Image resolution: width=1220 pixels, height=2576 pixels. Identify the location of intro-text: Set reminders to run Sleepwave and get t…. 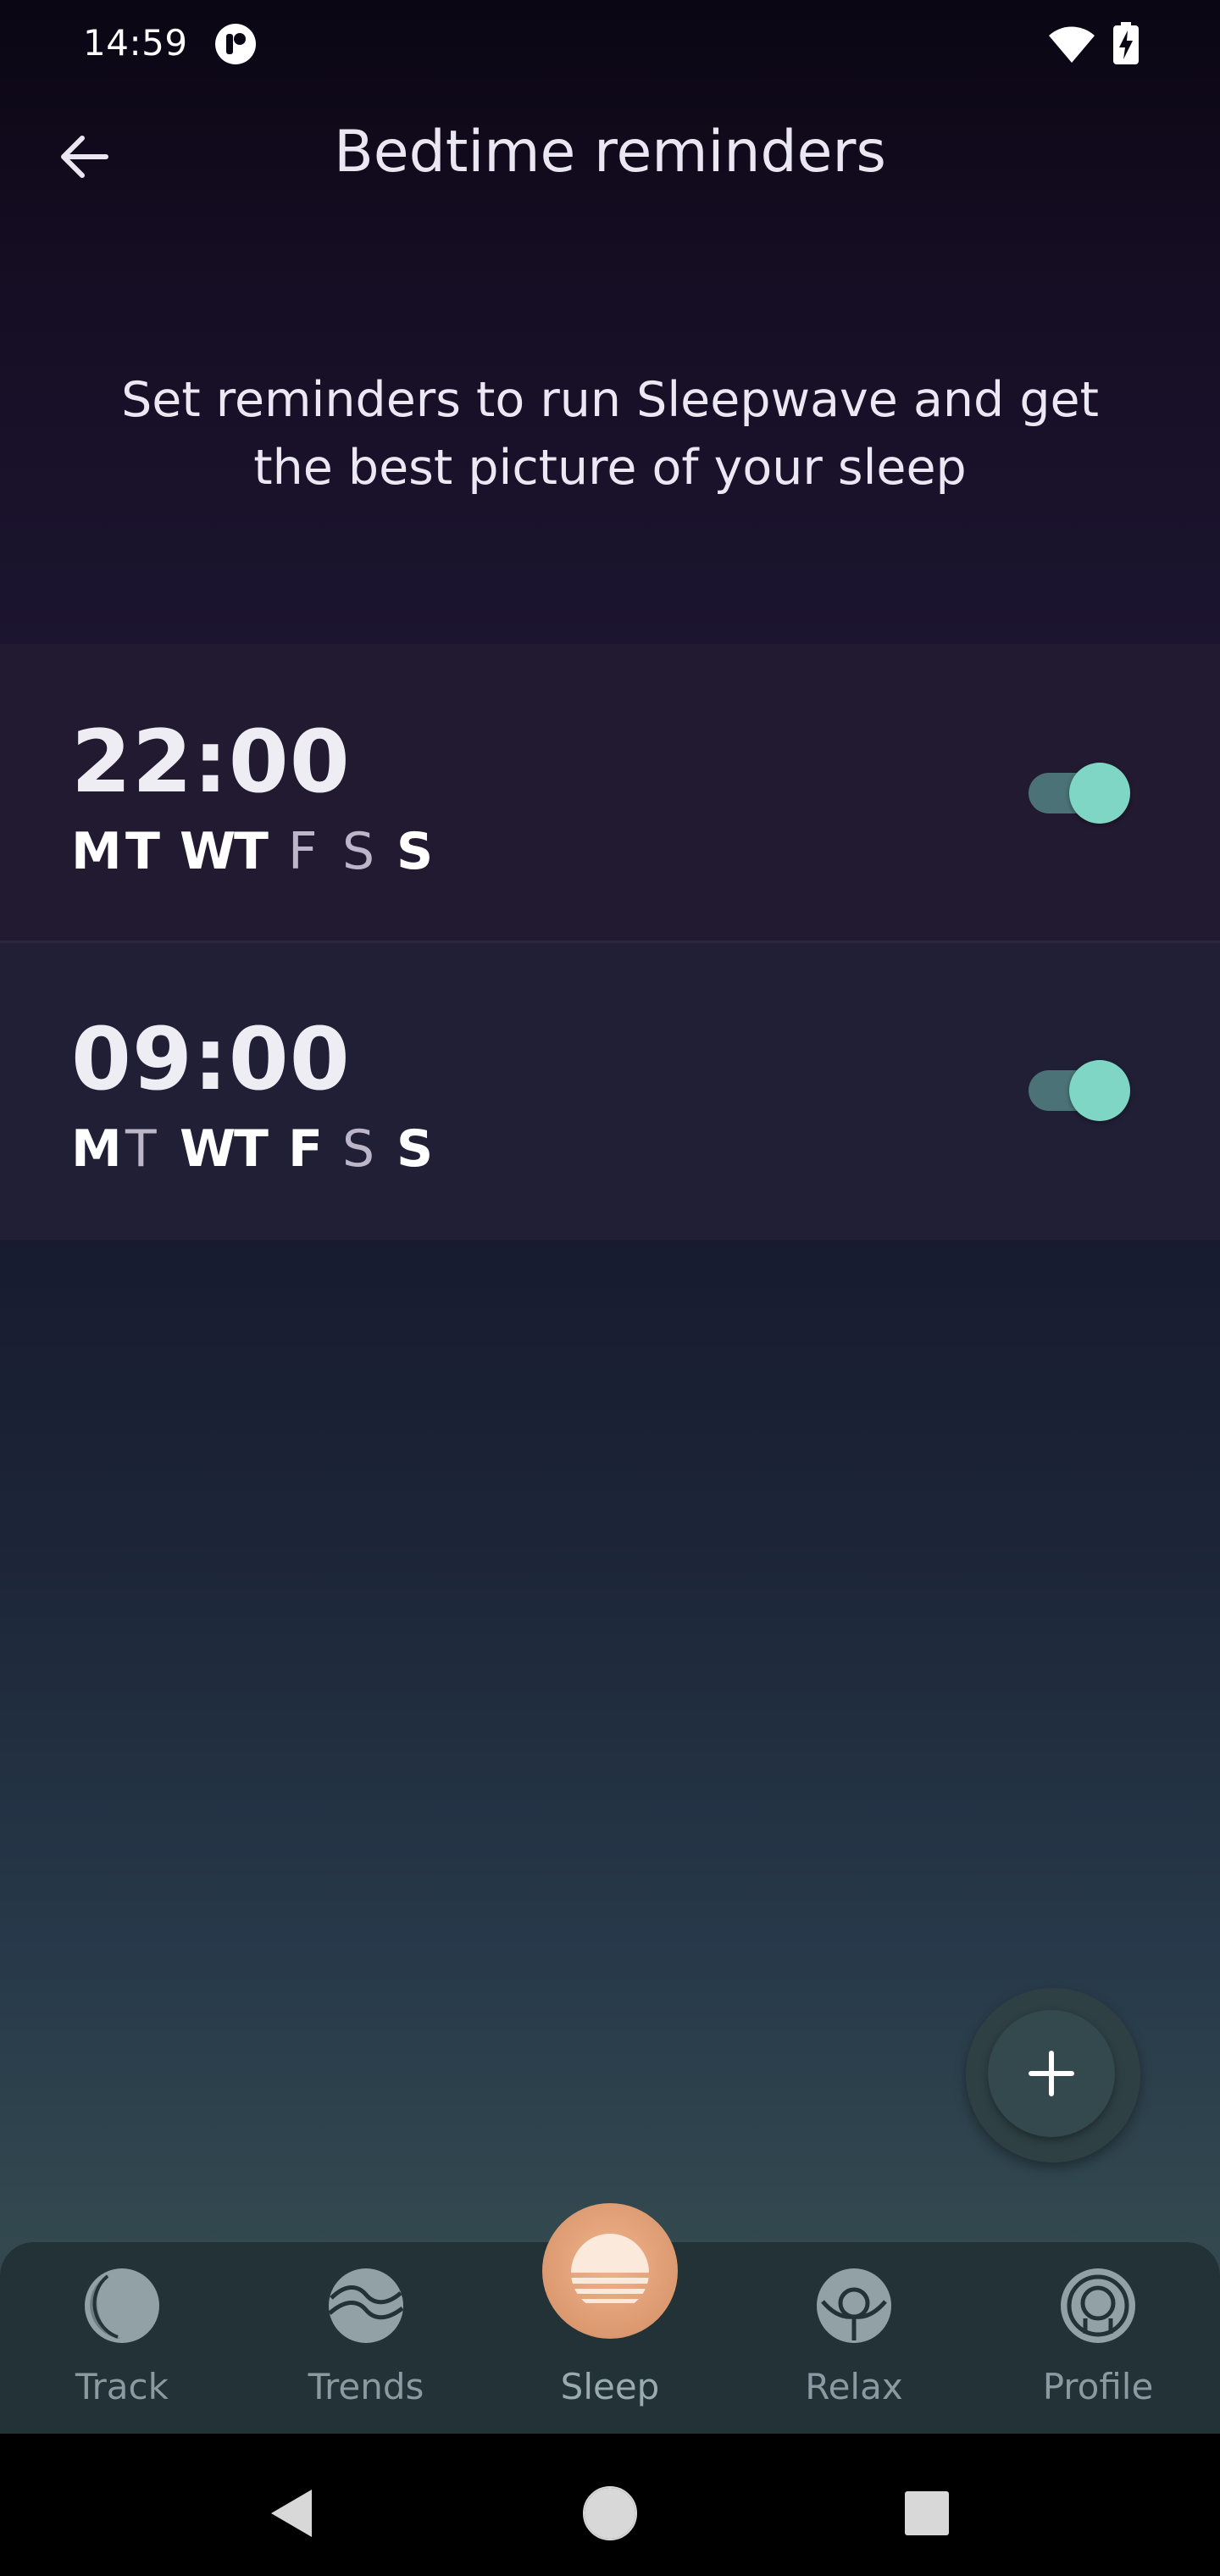
(610, 434).